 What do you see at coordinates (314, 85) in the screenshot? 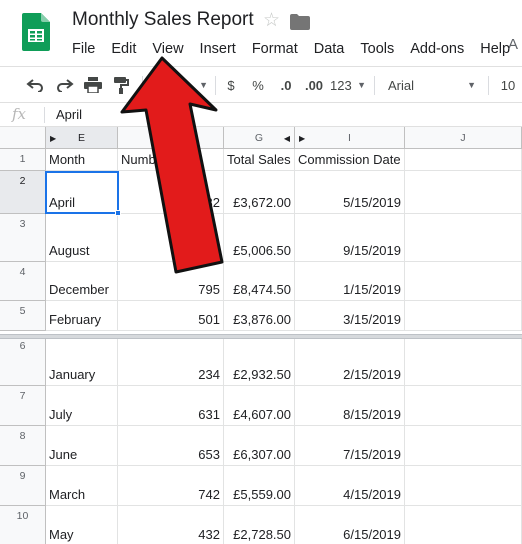
I see `increase-decimals-button: .00` at bounding box center [314, 85].